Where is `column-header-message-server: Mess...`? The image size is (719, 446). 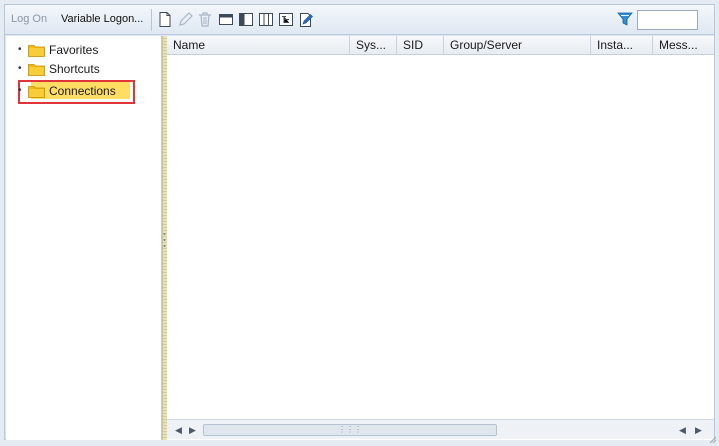 column-header-message-server: Mess... is located at coordinates (683, 45).